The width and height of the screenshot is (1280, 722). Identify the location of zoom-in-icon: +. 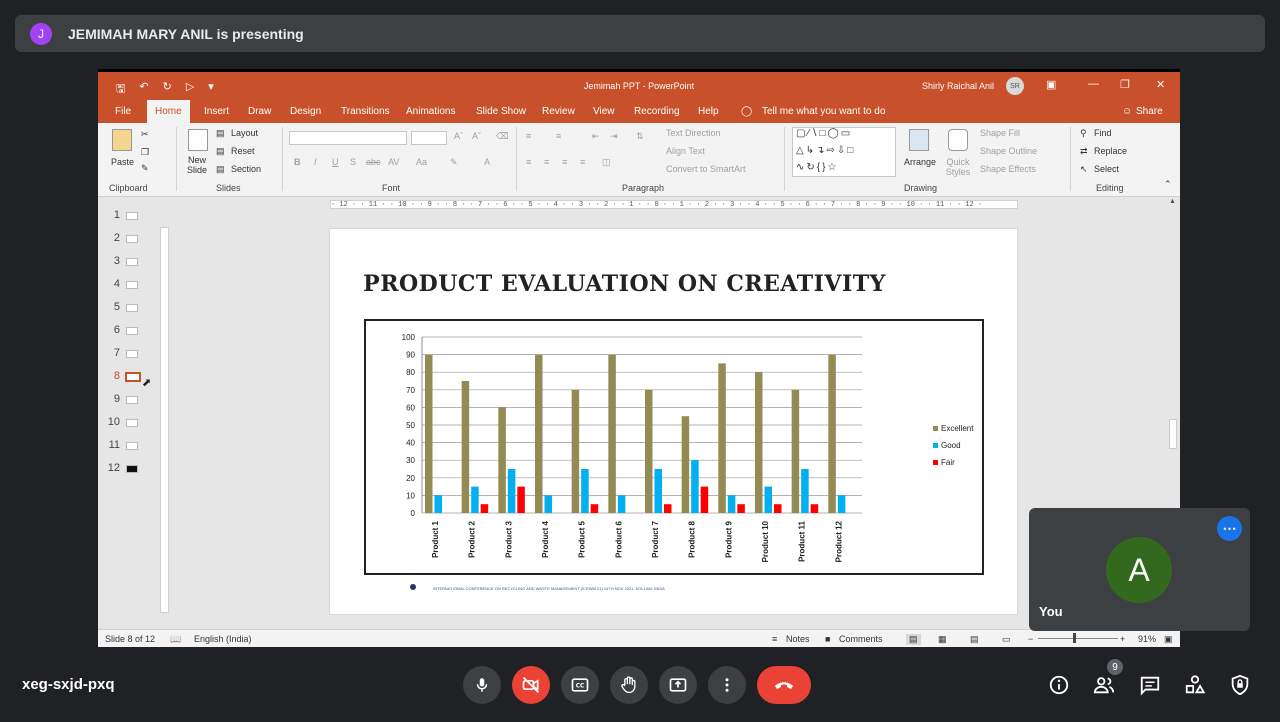
(1122, 639).